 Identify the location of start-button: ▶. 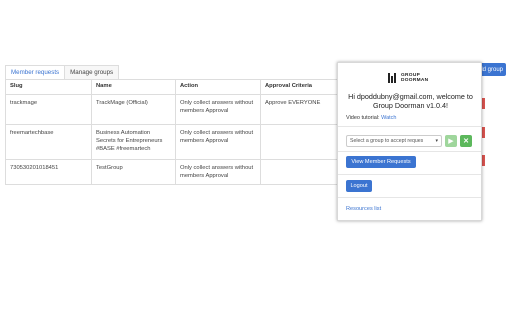
(451, 141).